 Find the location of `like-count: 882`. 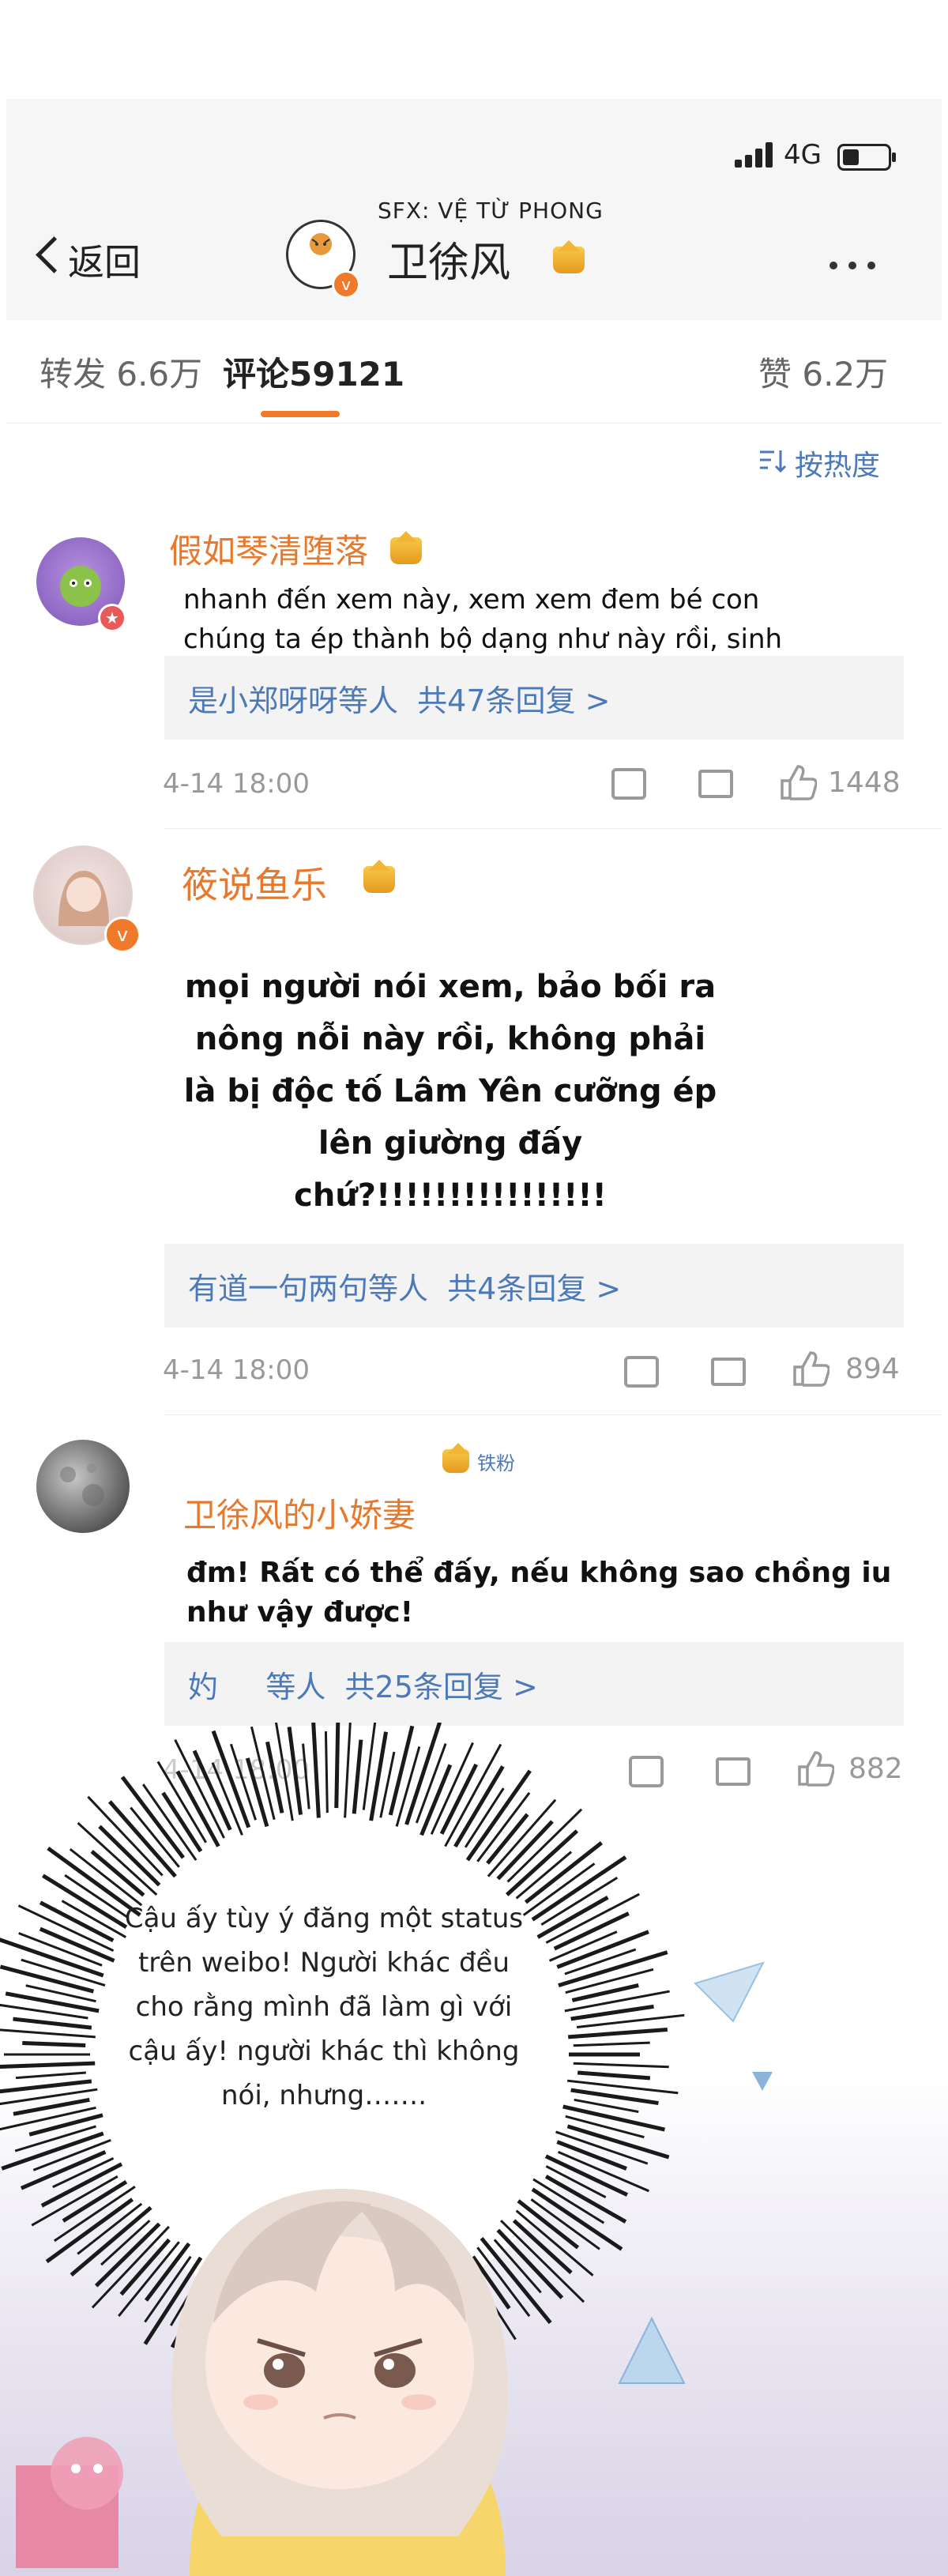

like-count: 882 is located at coordinates (876, 1769).